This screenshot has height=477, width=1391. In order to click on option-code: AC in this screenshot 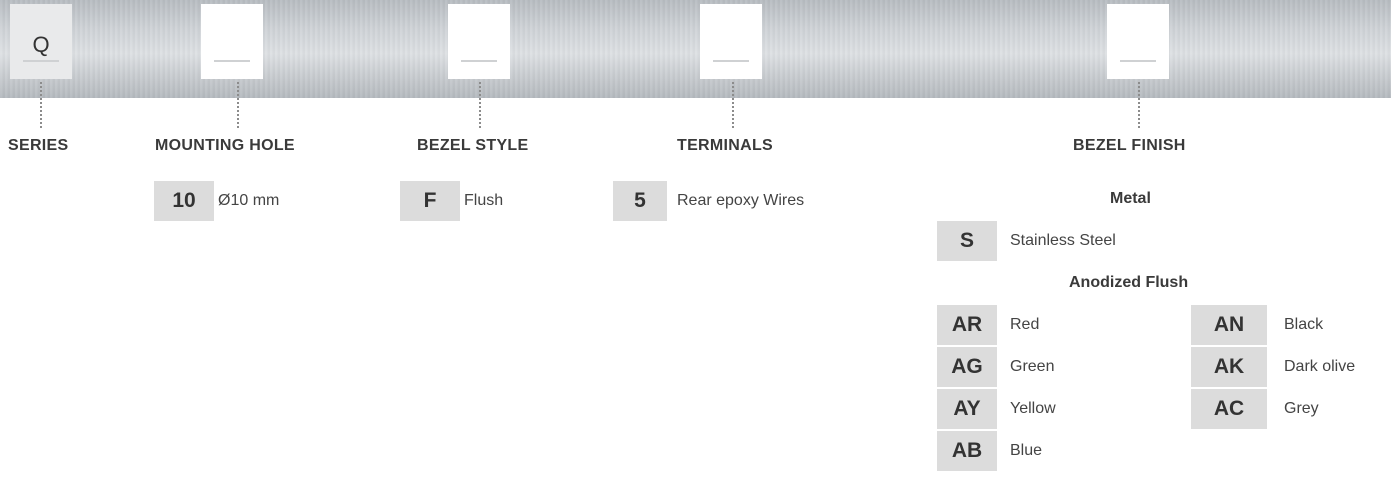, I will do `click(1229, 409)`.